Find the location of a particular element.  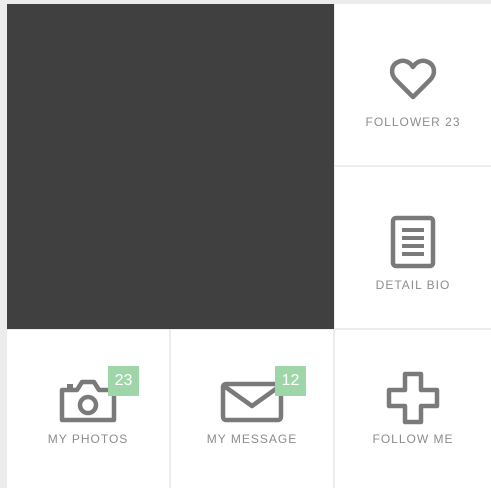

follow-me-label: FOLLOW ME is located at coordinates (413, 439).